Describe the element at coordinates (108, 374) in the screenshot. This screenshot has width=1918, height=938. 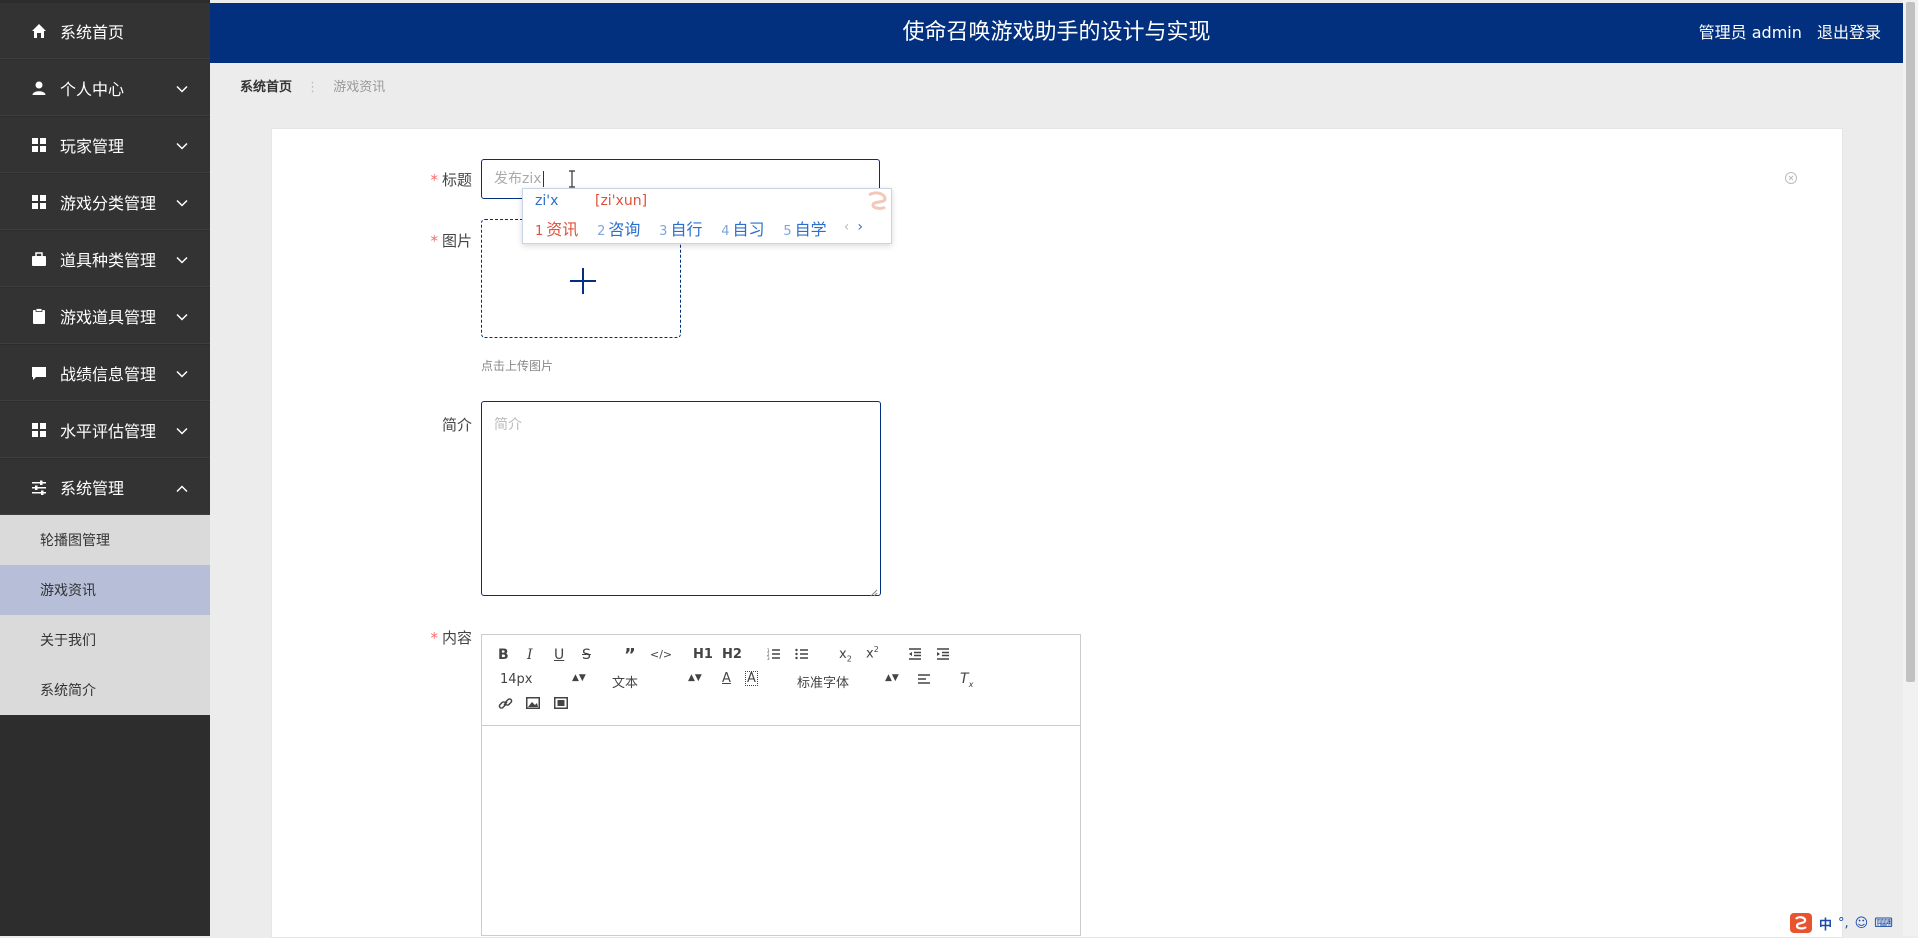
I see `sidebar-item-label: 战绩信息管理` at that location.